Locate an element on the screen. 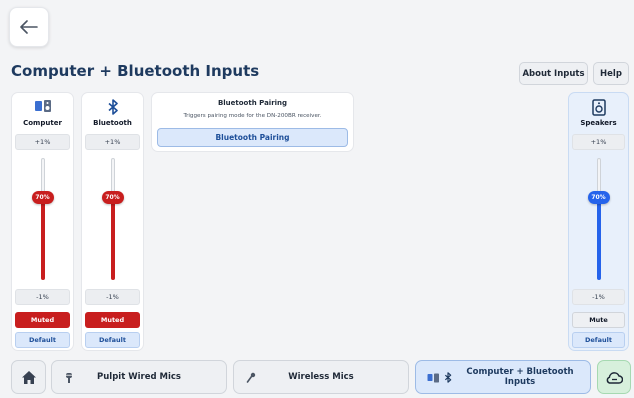 Image resolution: width=634 pixels, height=398 pixels. channel-name: Bluetooth is located at coordinates (112, 123).